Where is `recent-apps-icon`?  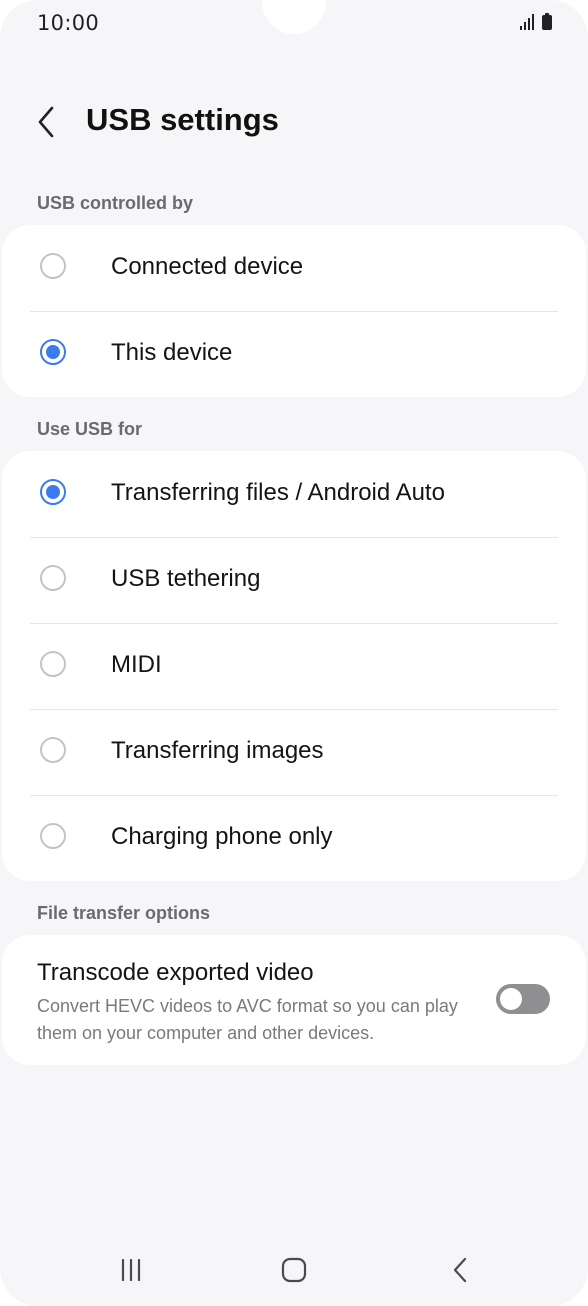
recent-apps-icon is located at coordinates (131, 1270).